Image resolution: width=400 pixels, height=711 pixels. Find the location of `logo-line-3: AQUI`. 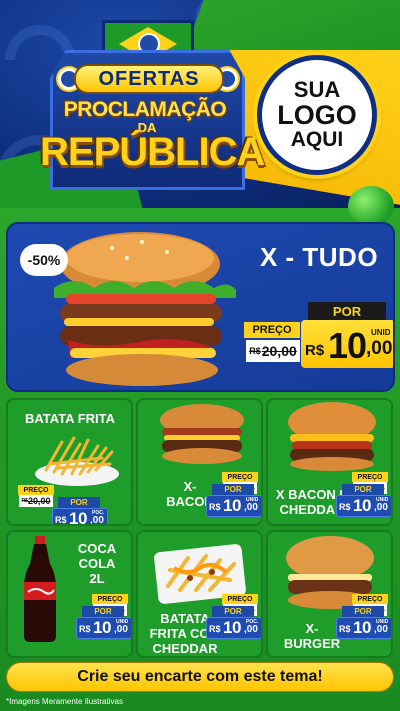

logo-line-3: AQUI is located at coordinates (317, 140).